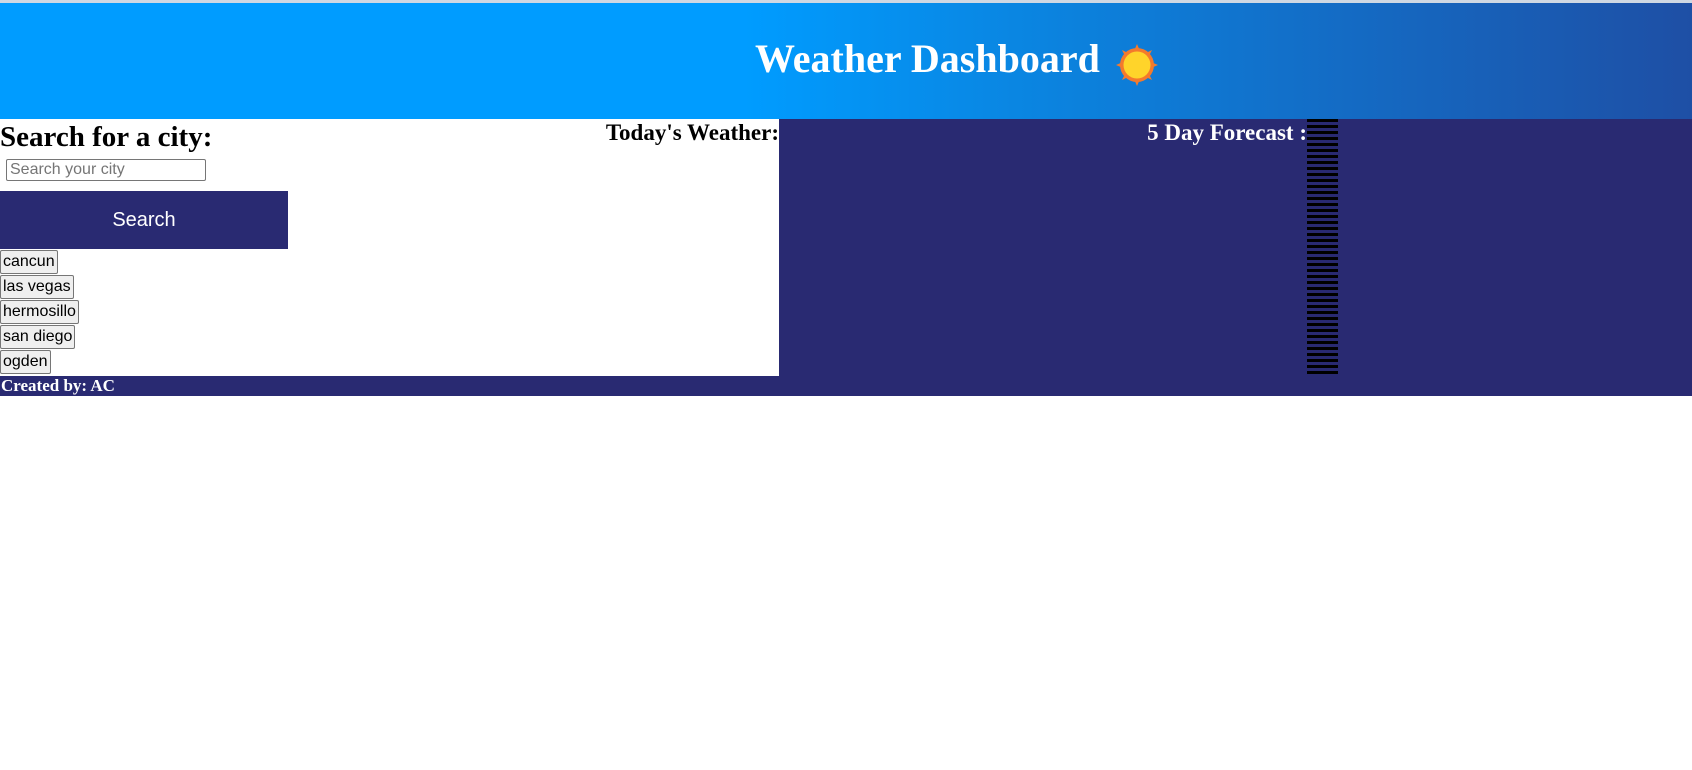 The width and height of the screenshot is (1692, 770). I want to click on sun-icon, so click(1137, 65).